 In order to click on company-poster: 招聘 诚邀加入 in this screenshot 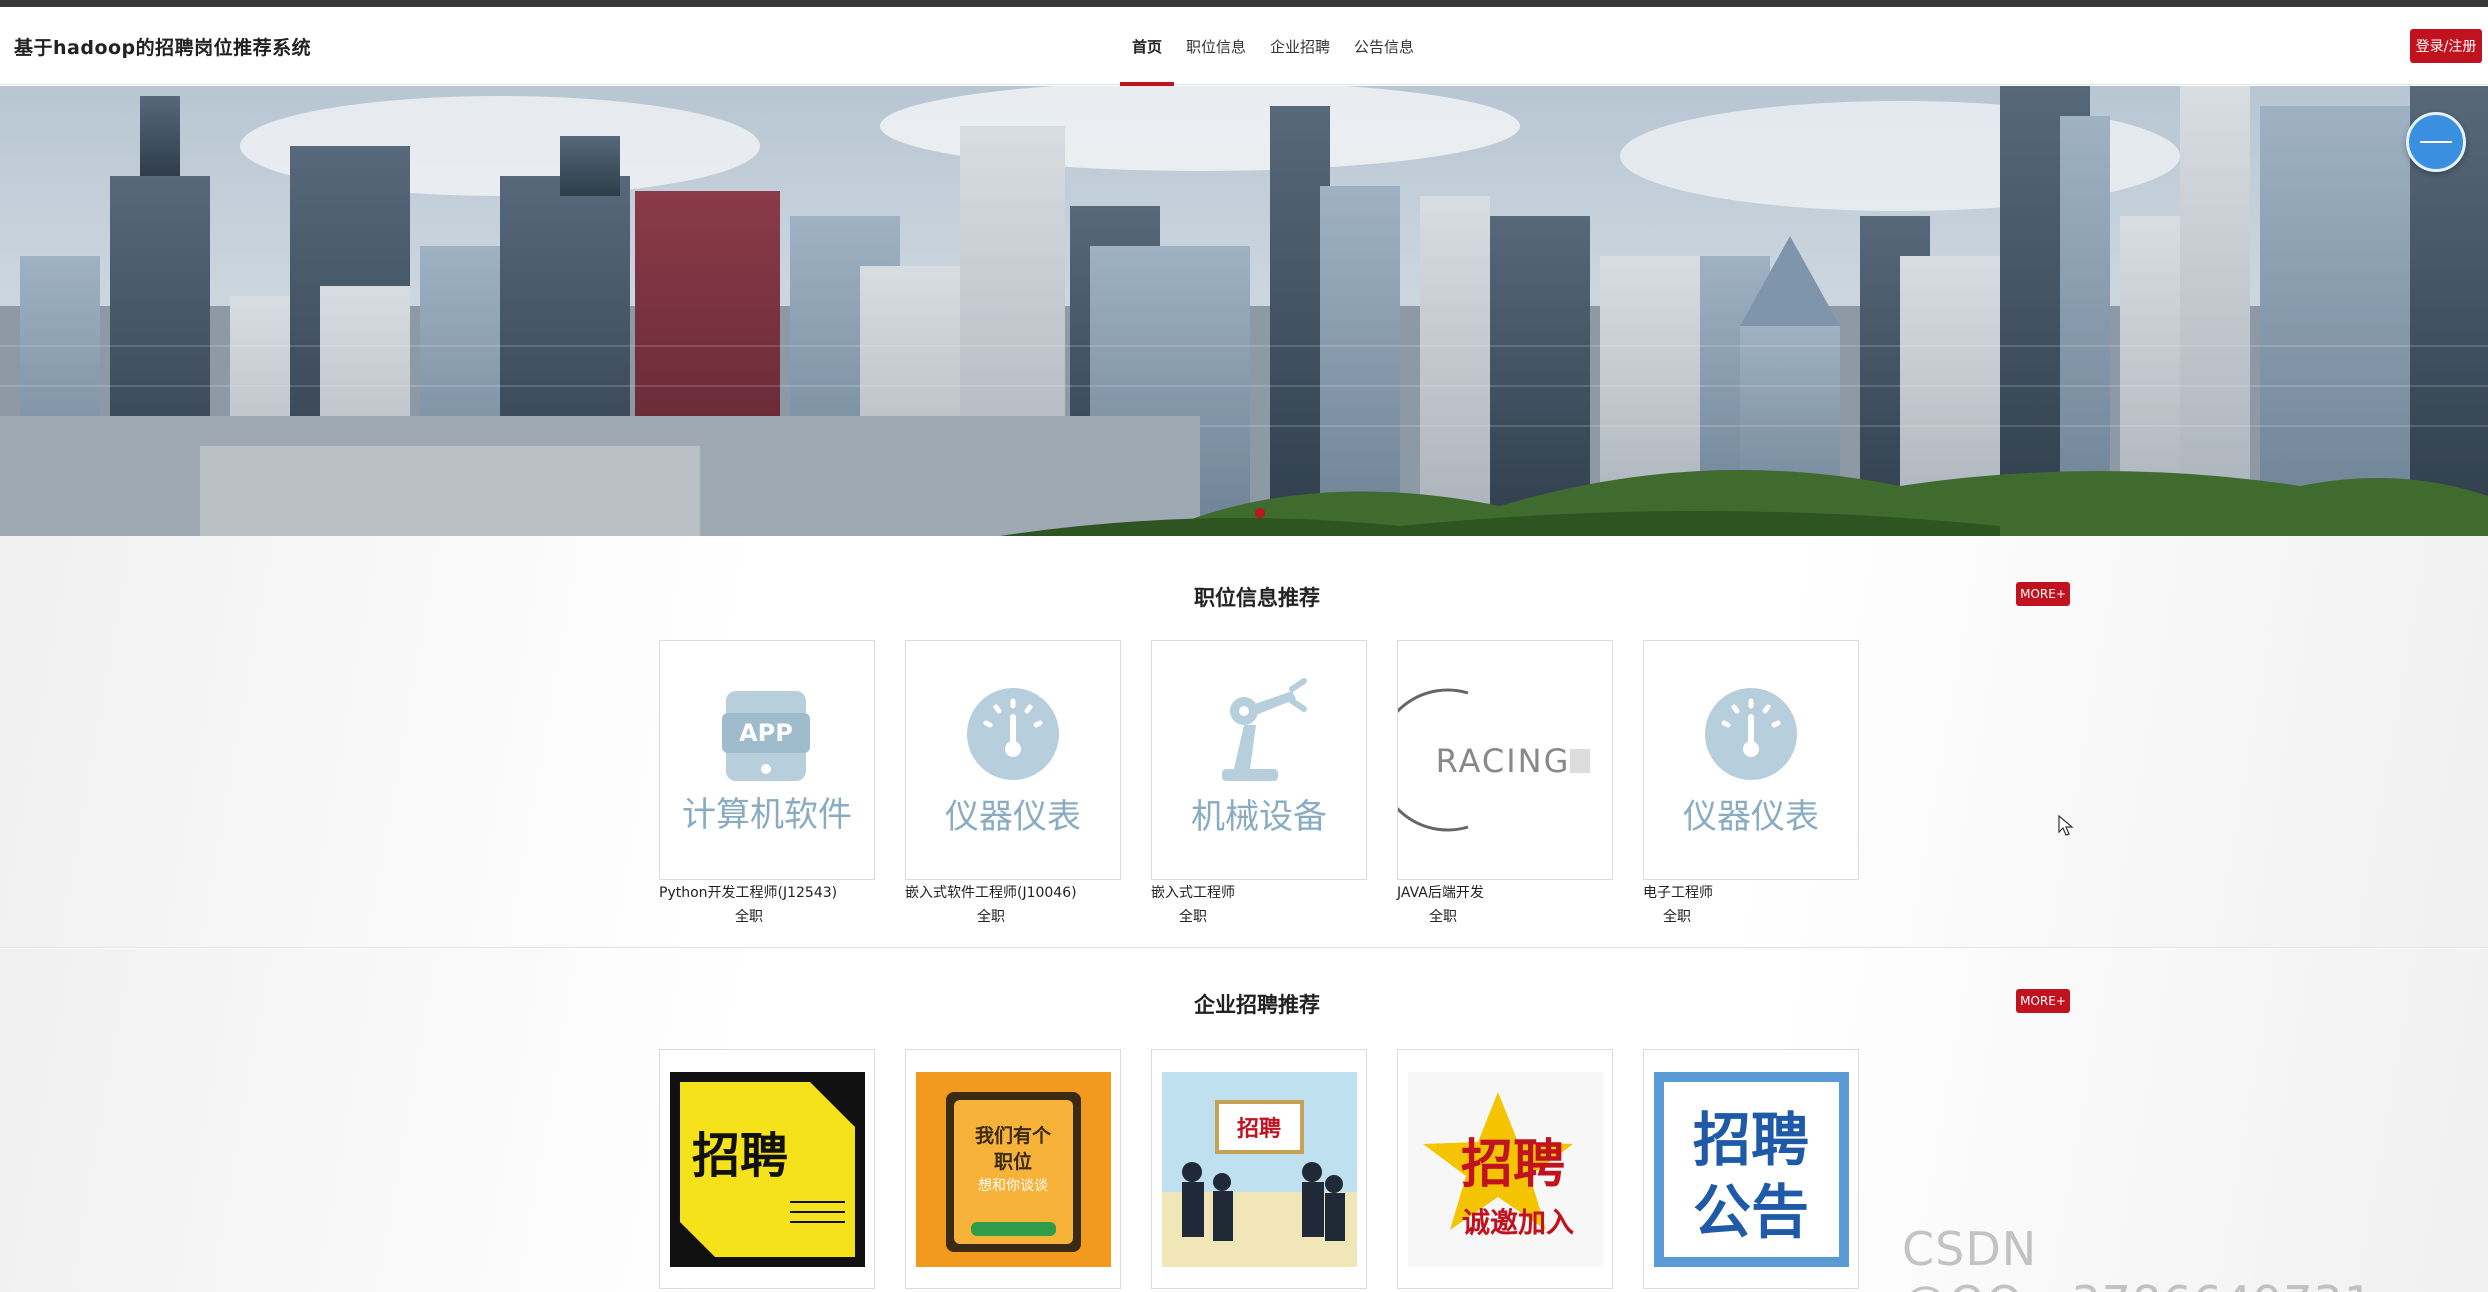, I will do `click(1505, 1169)`.